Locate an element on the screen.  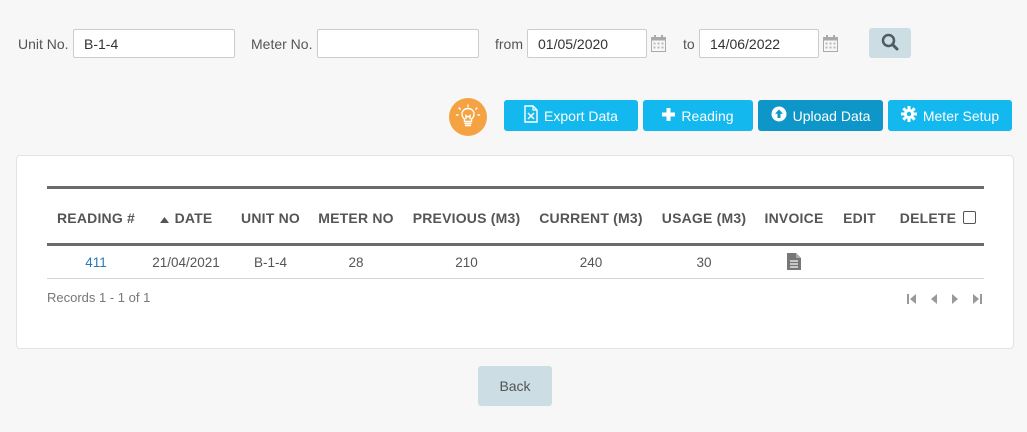
meter-setup-button: Meter Setup is located at coordinates (950, 115).